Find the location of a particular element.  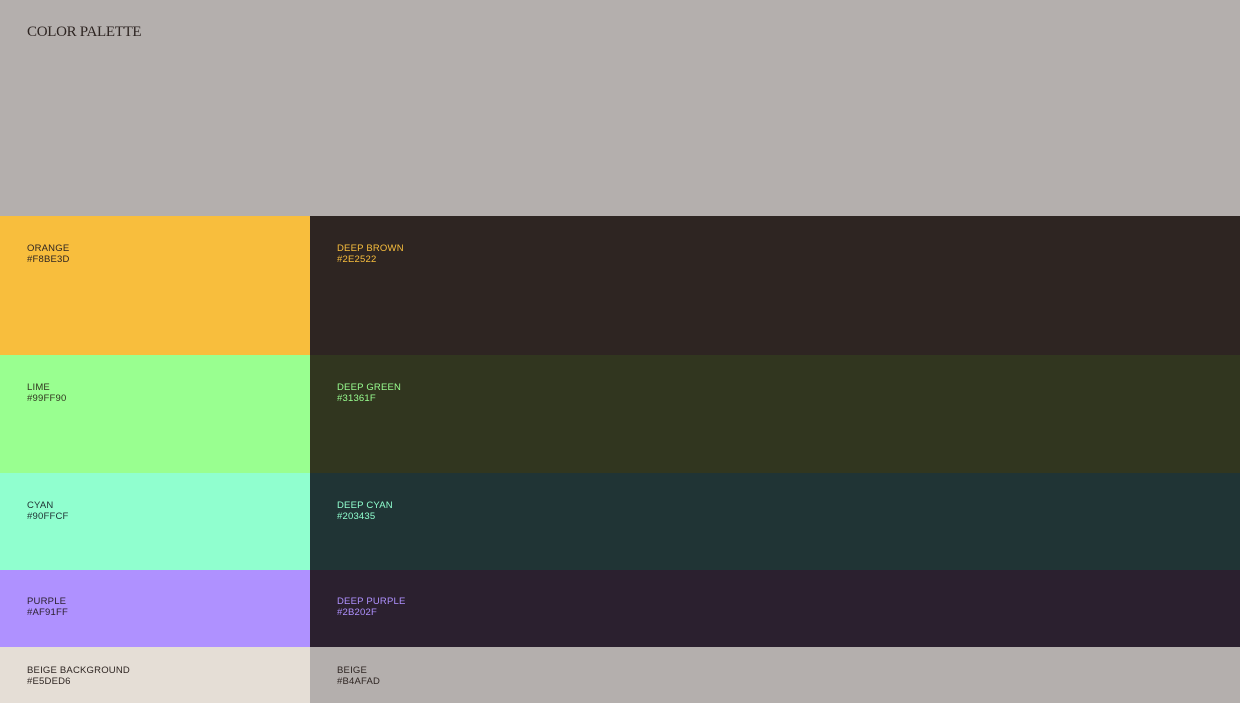

swatch-deep-purple: DEEP PURPLE #2B202F is located at coordinates (775, 608).